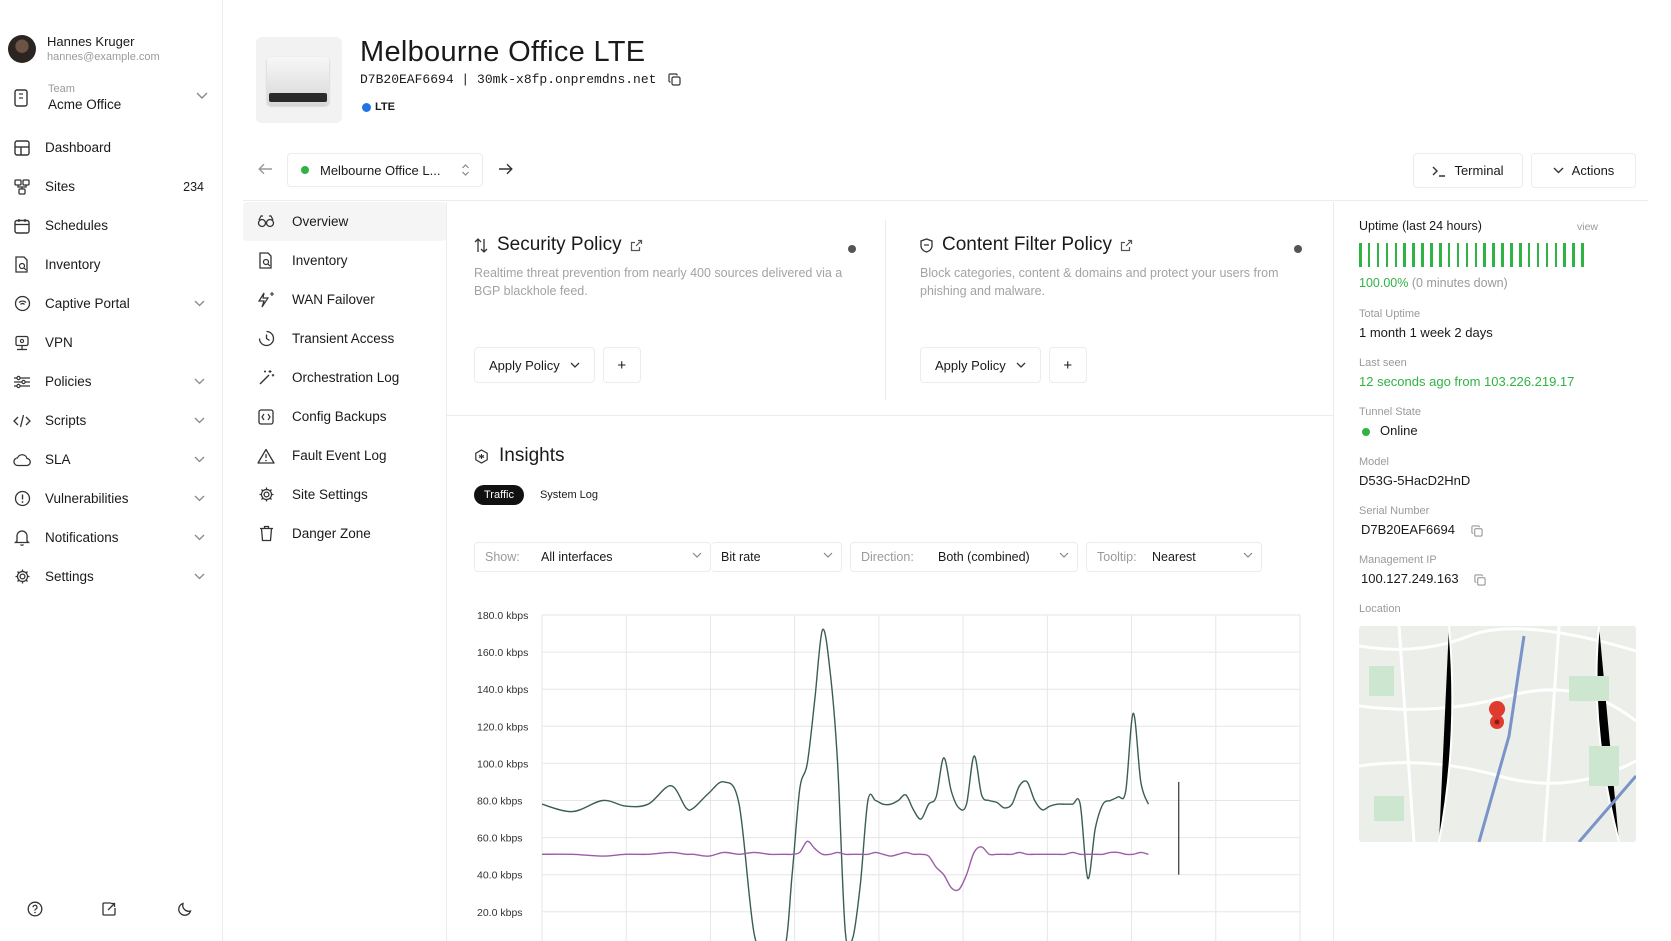  Describe the element at coordinates (500, 913) in the screenshot. I see `y-tick-label: 20.0 kbps` at that location.